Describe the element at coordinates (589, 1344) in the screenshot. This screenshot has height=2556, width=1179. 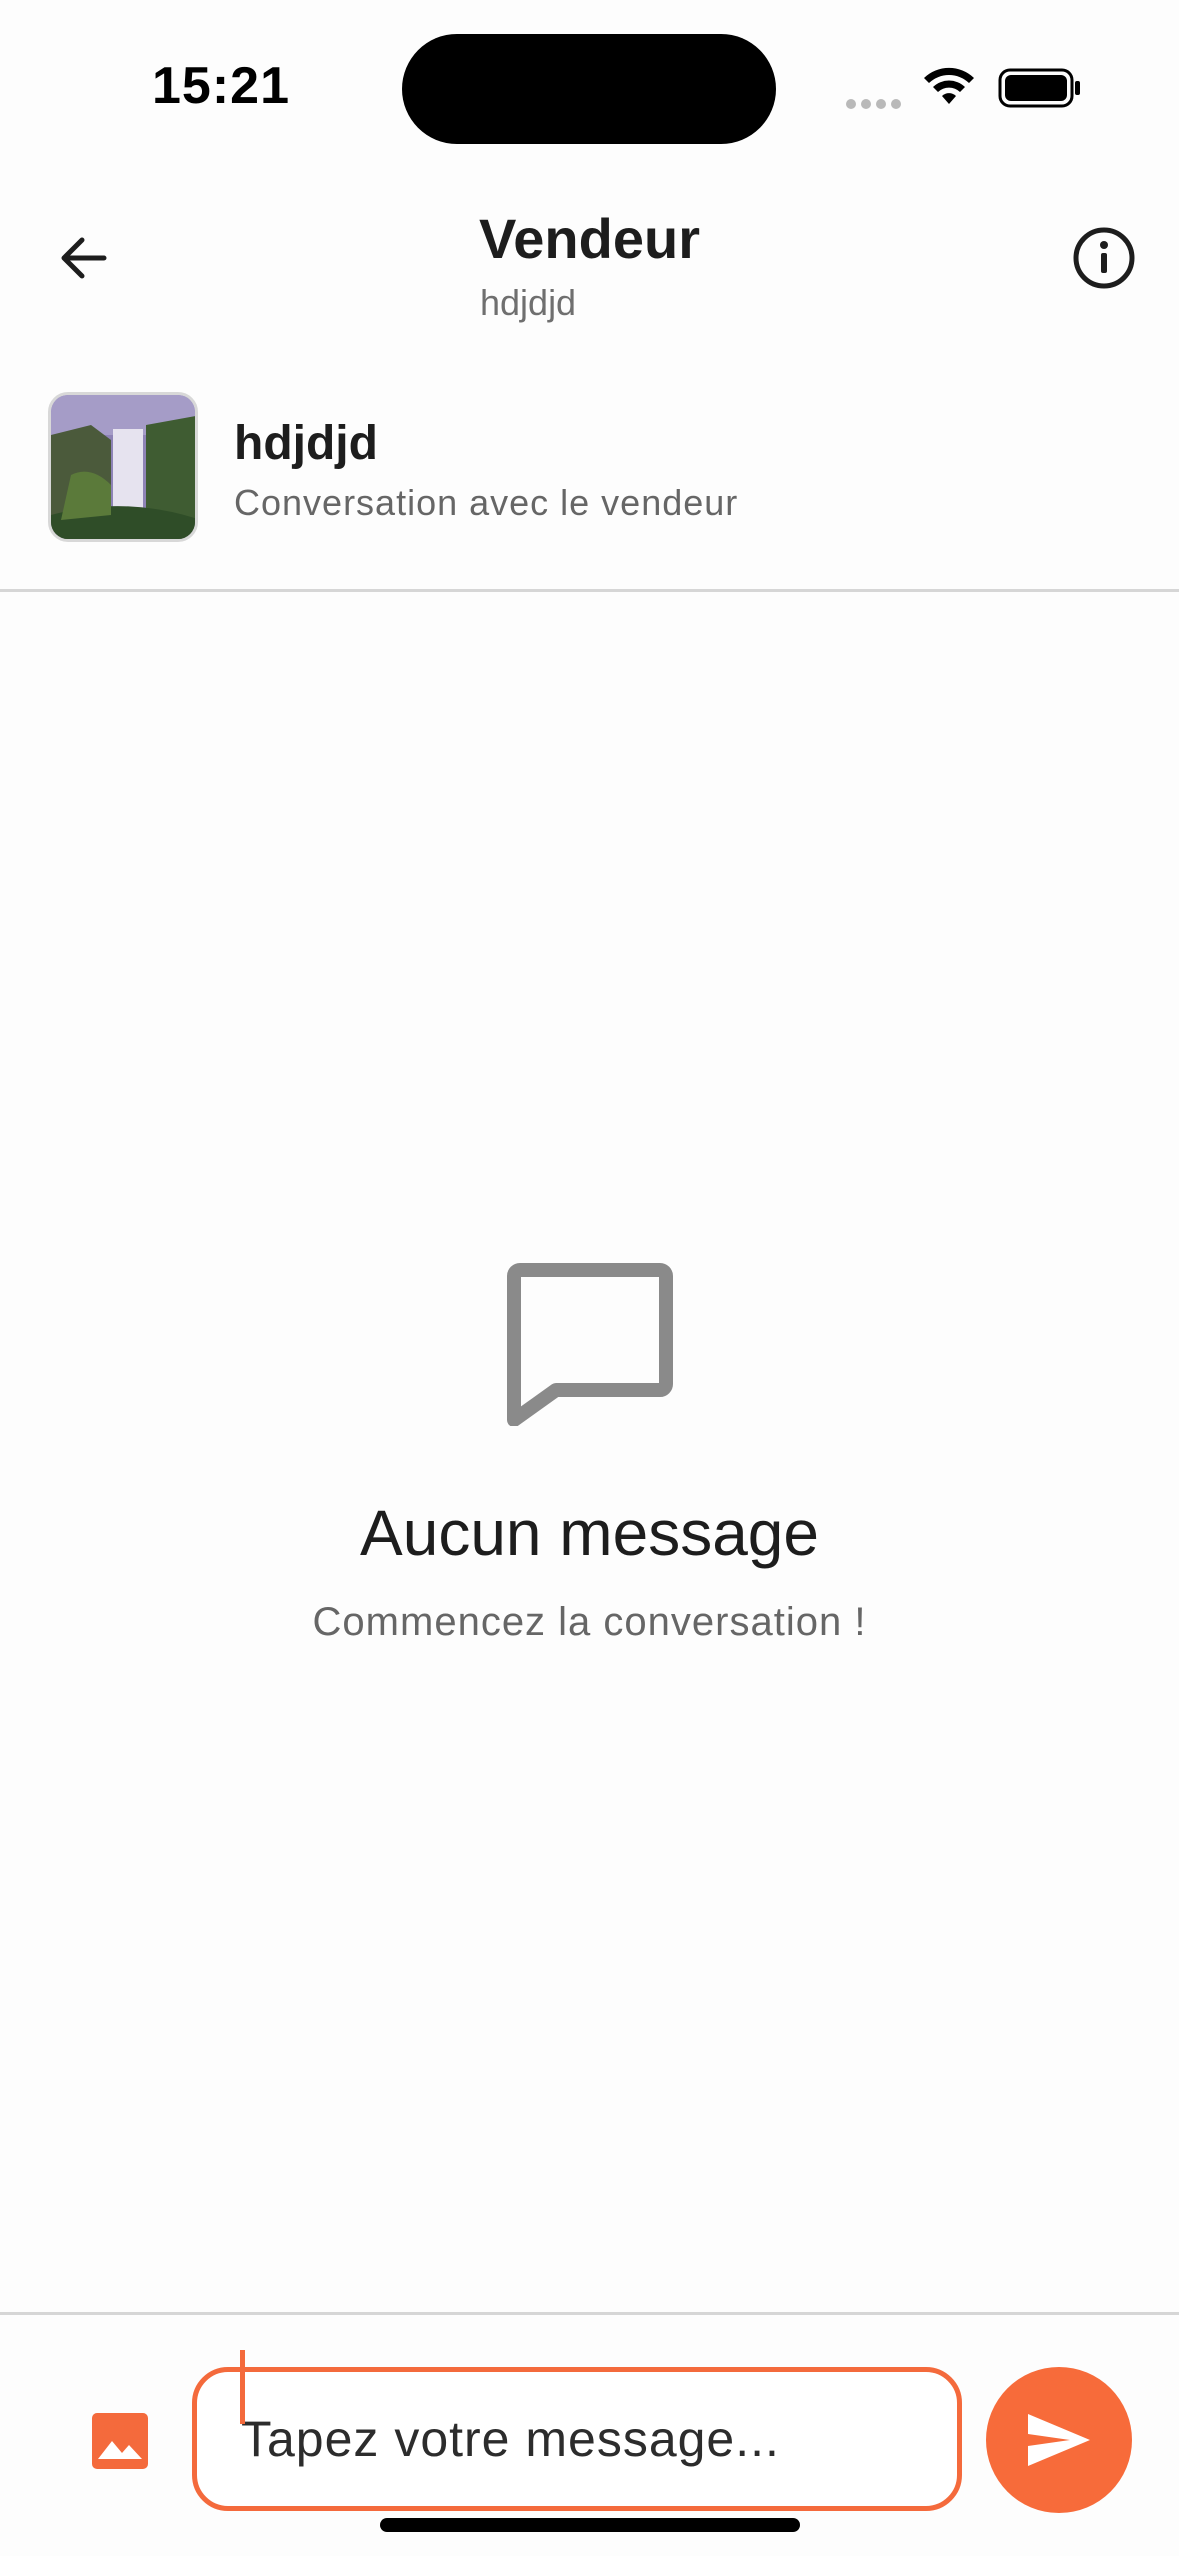
I see `chat-bubble-icon` at that location.